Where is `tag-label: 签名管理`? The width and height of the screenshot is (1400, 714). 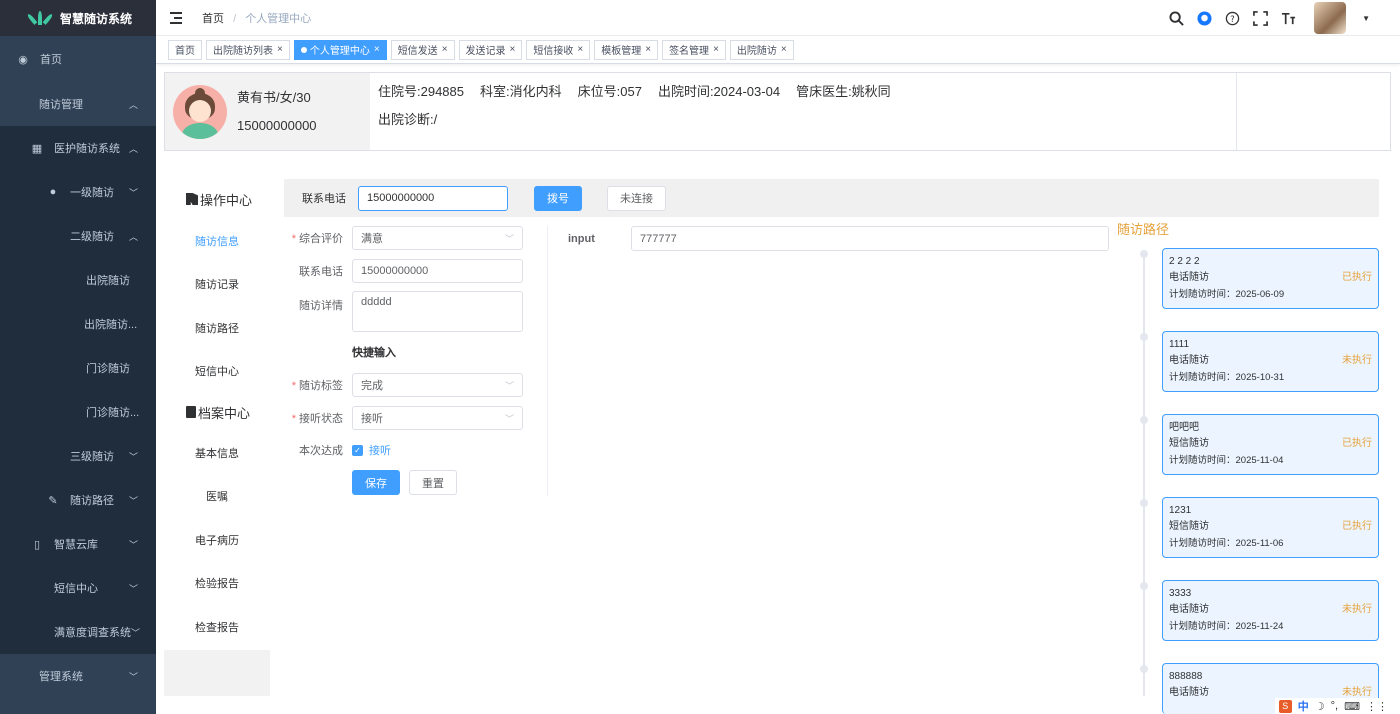 tag-label: 签名管理 is located at coordinates (689, 51).